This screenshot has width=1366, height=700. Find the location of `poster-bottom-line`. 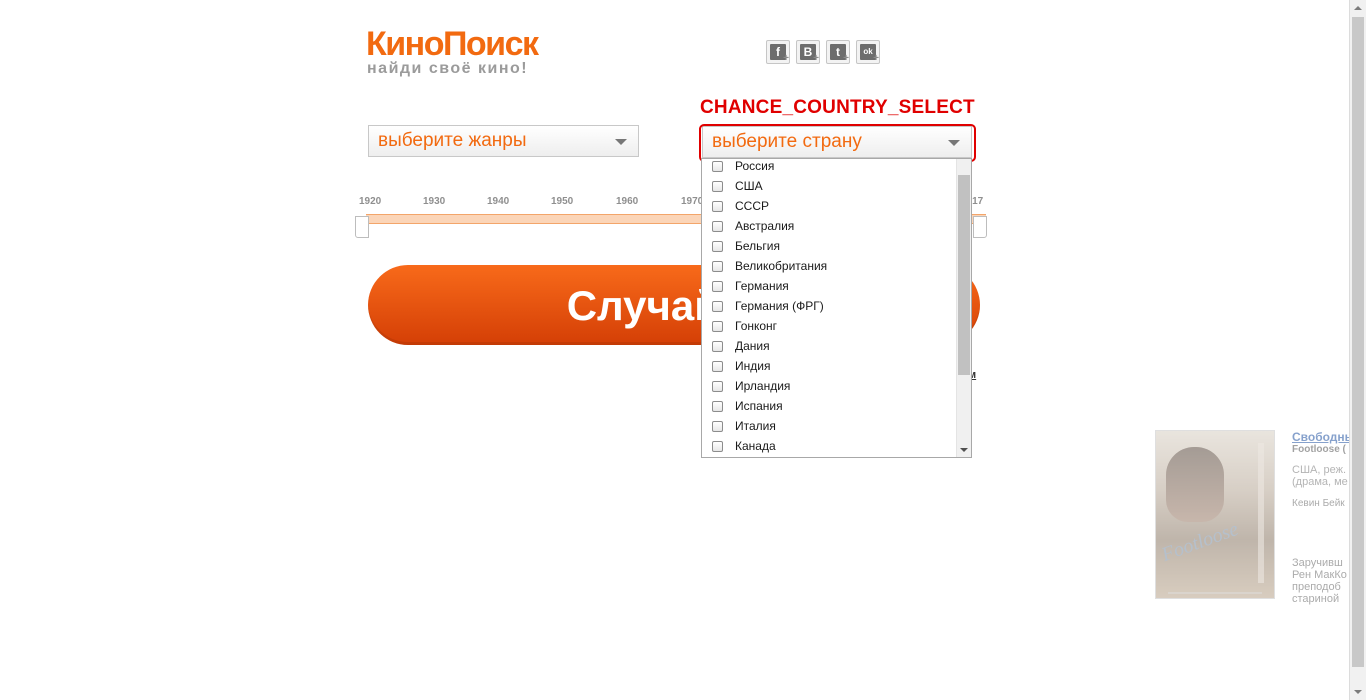

poster-bottom-line is located at coordinates (1215, 593).